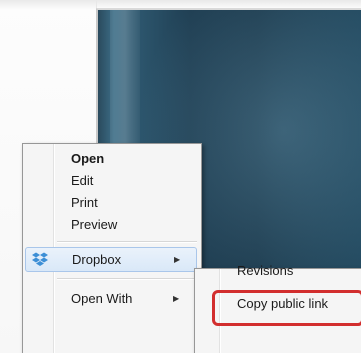  What do you see at coordinates (94, 224) in the screenshot?
I see `menu-item-label: Preview` at bounding box center [94, 224].